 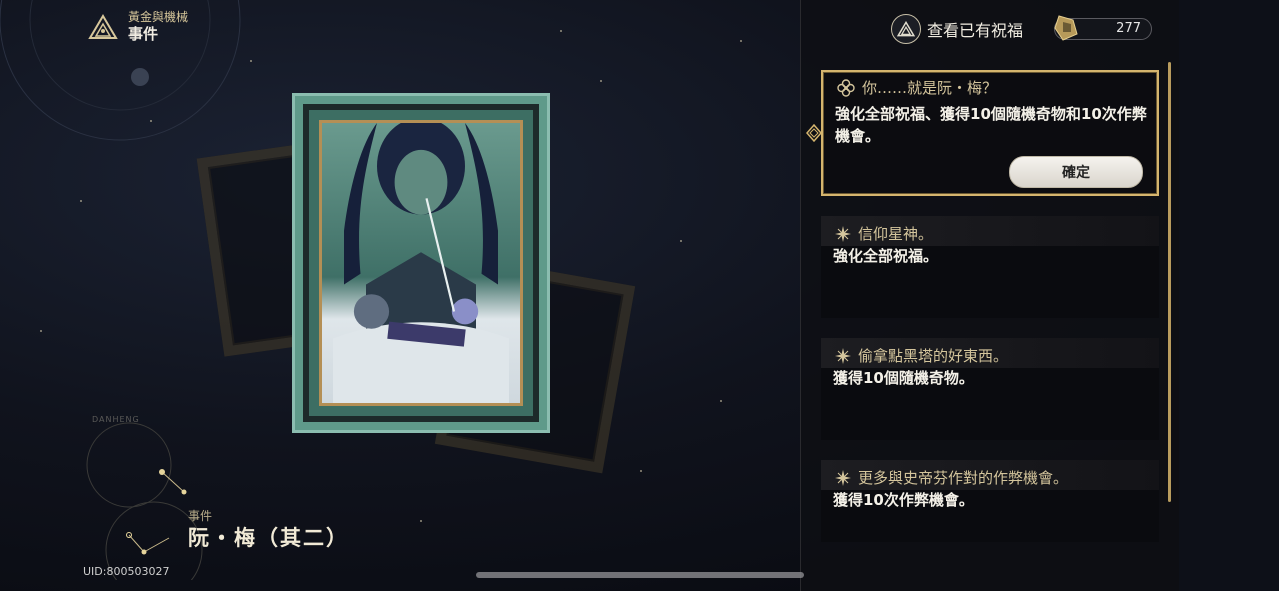 I want to click on option-description: 強化全部祝福。, so click(x=886, y=256).